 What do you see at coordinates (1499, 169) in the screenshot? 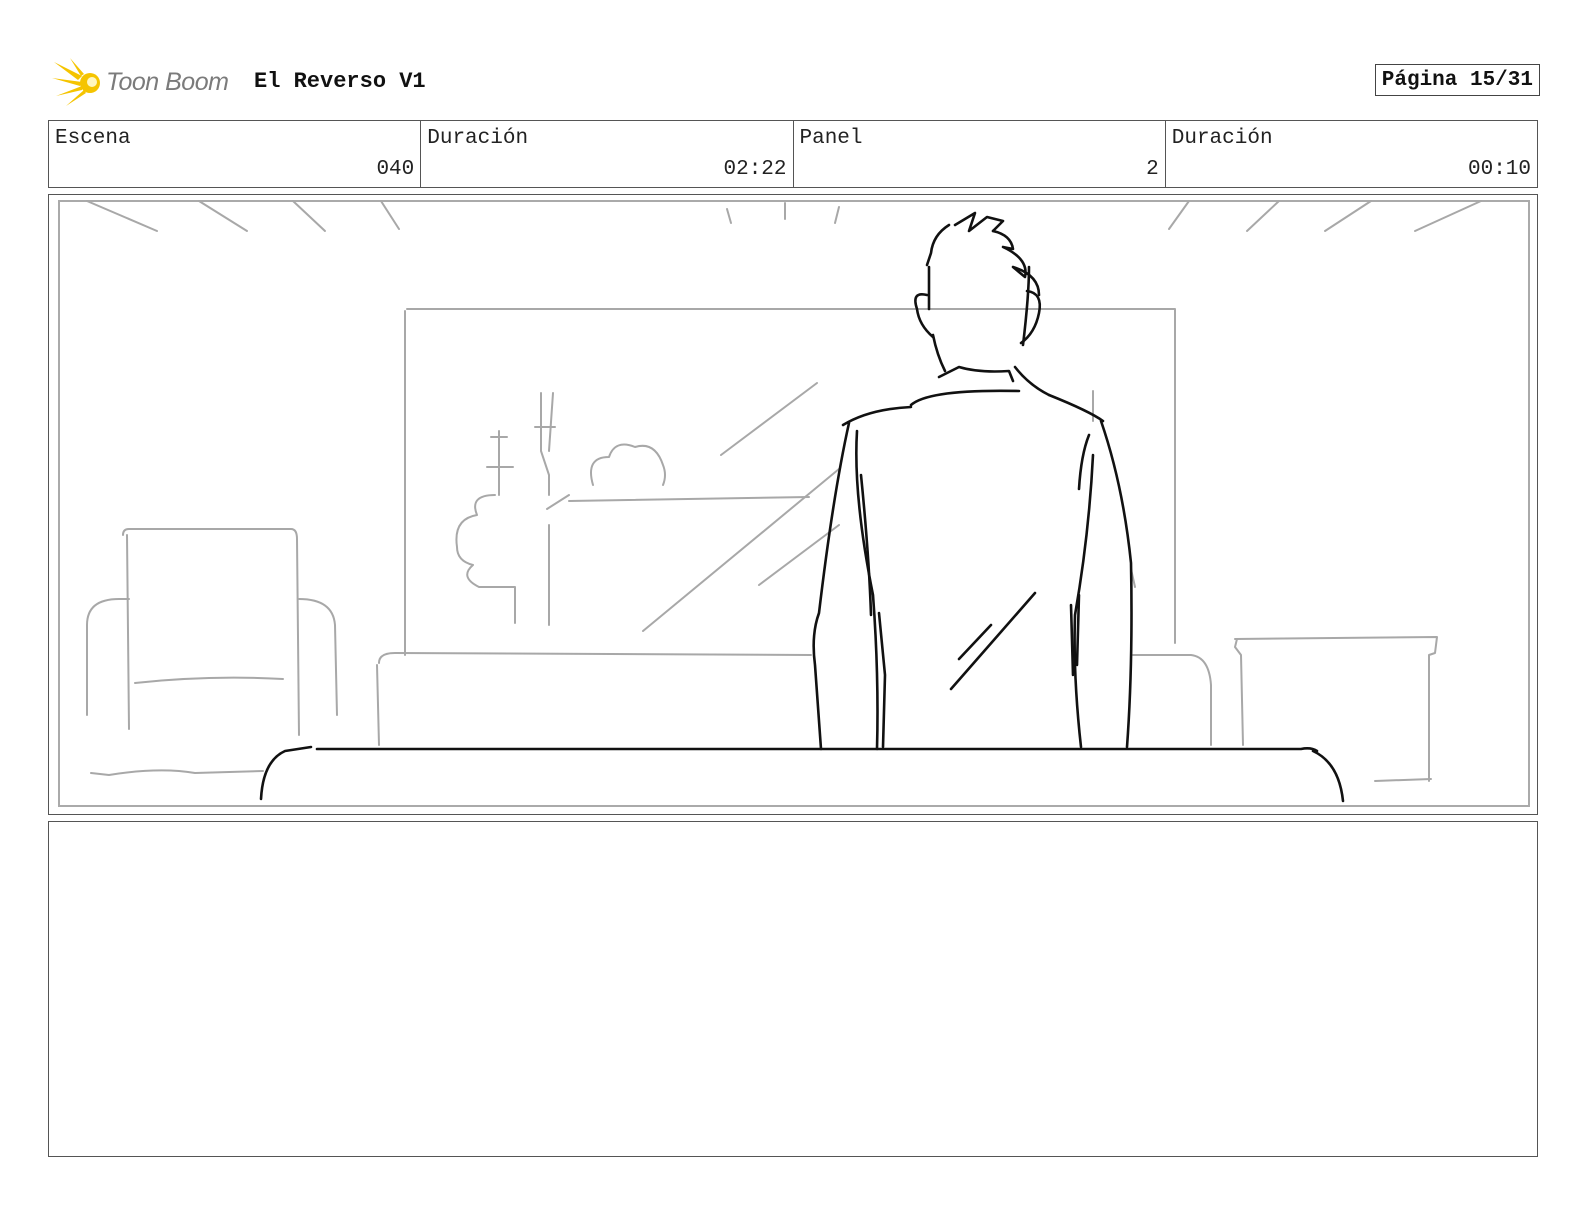
I see `panel-duration-value: 00:10` at bounding box center [1499, 169].